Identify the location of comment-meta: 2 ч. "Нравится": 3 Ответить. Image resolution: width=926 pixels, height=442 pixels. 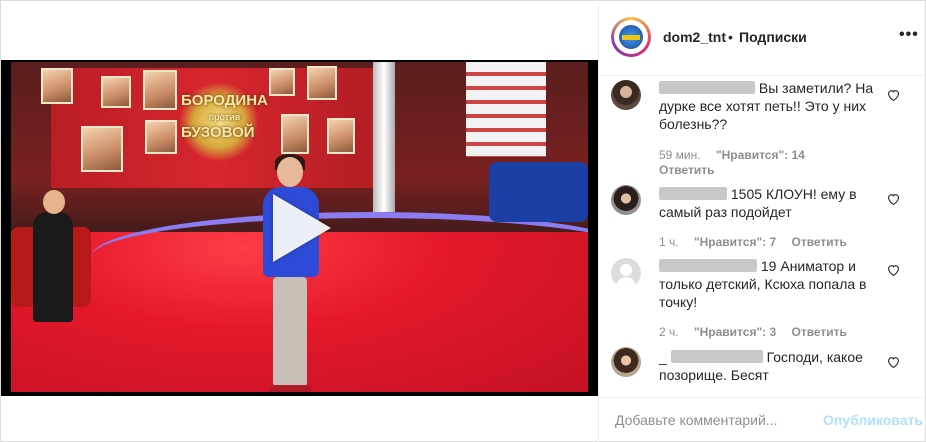
(759, 332).